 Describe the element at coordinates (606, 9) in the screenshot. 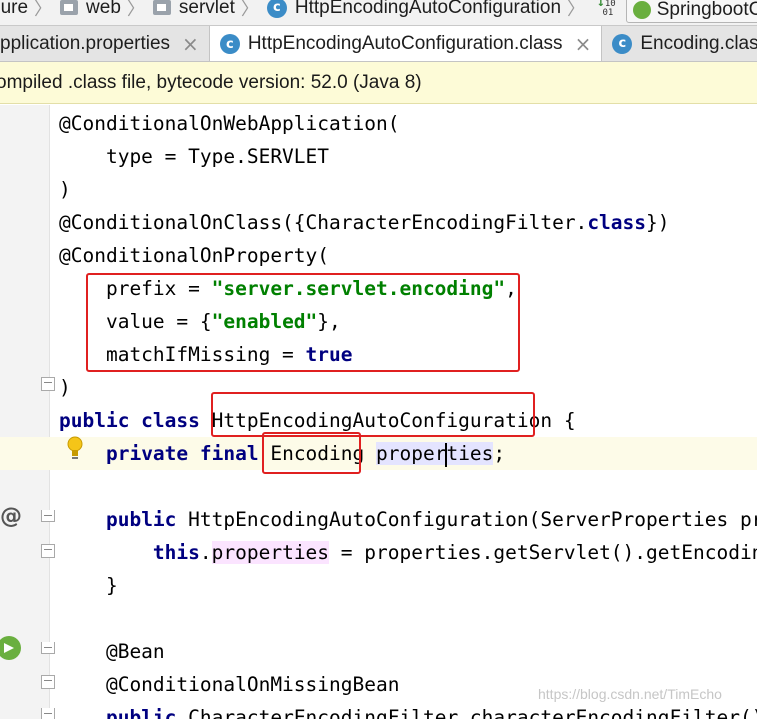

I see `bytecode-viewer-icon: ↓10 01` at that location.